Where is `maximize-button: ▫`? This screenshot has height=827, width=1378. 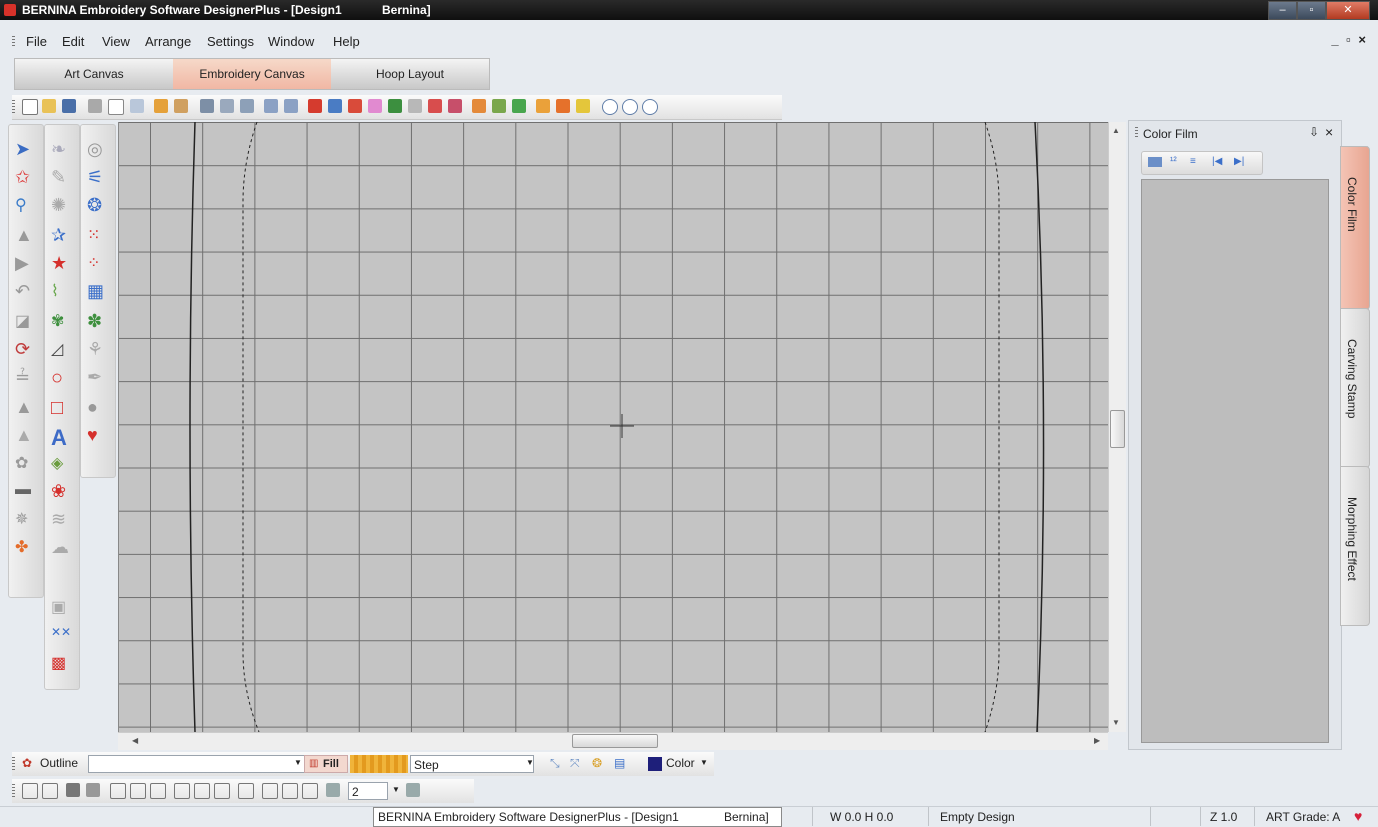
maximize-button: ▫ is located at coordinates (1311, 10).